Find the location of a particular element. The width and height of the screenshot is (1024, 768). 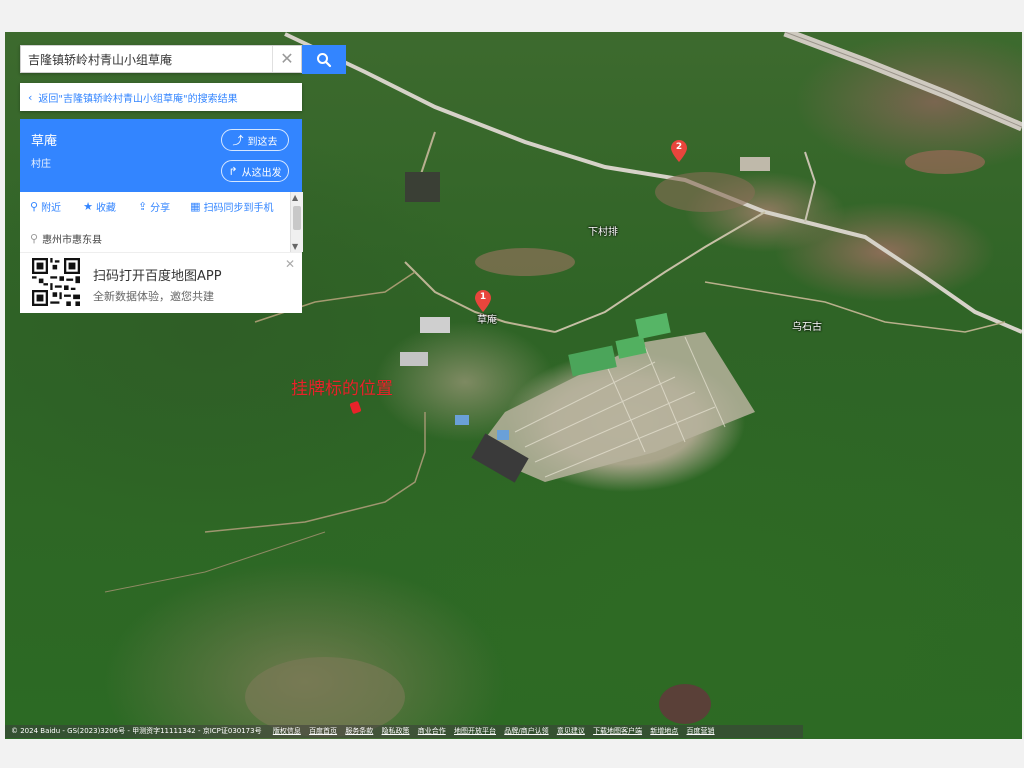

footer-link-privacy: 隐私政策 is located at coordinates (396, 731).